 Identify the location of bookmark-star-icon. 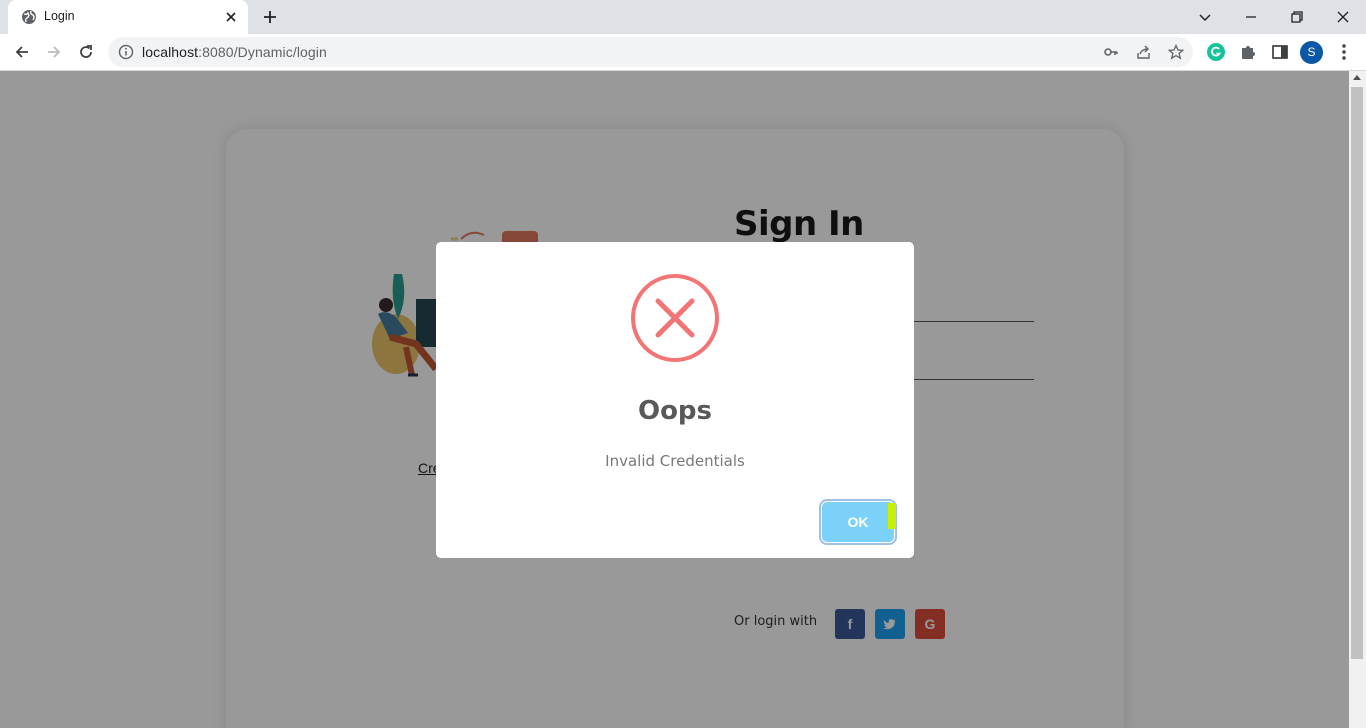
(1176, 52).